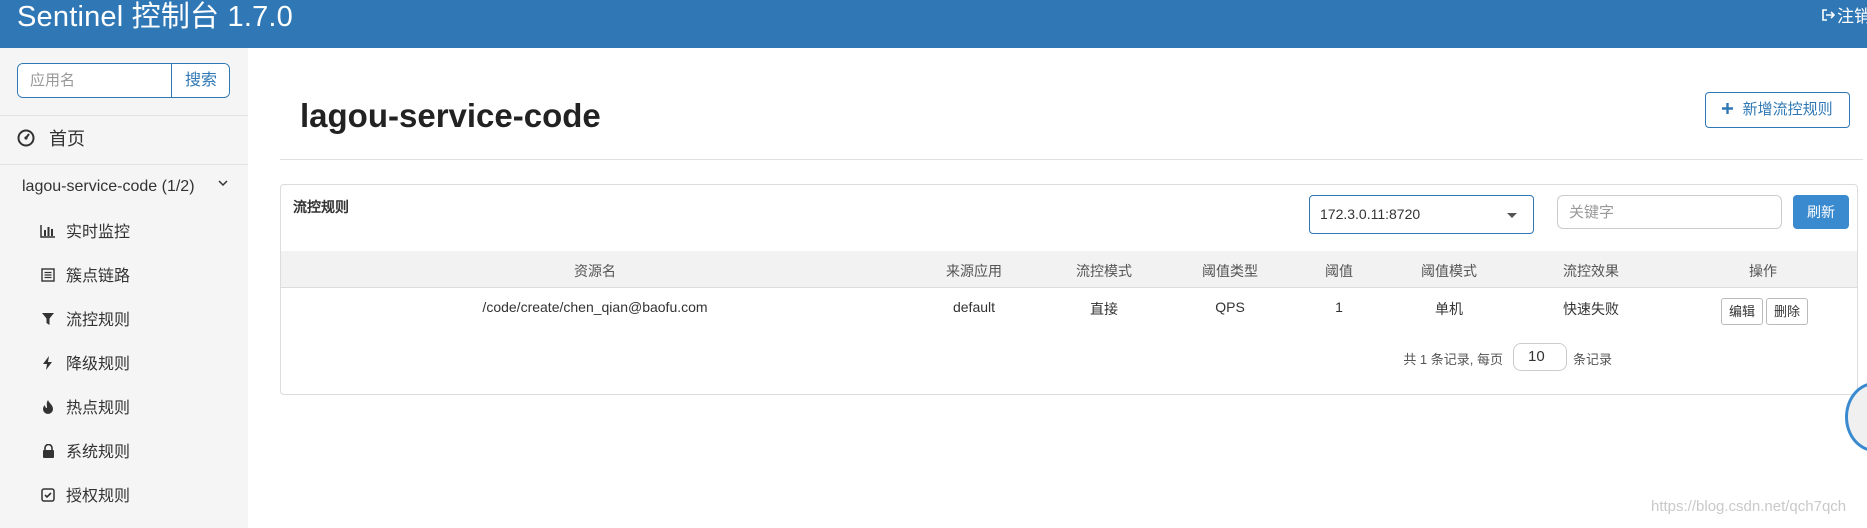  What do you see at coordinates (595, 307) in the screenshot?
I see `cell-resource: /code/create/chen_qian@baofu.com` at bounding box center [595, 307].